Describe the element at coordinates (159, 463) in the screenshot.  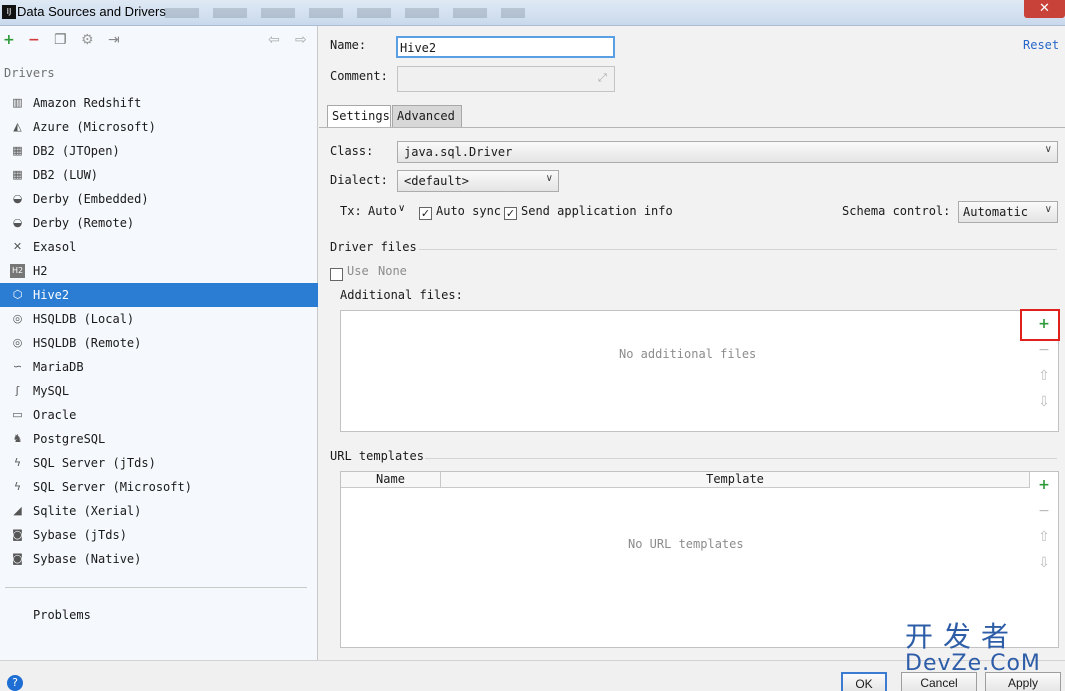
I see `driver-item: ϟ SQL Server (jTds)` at that location.